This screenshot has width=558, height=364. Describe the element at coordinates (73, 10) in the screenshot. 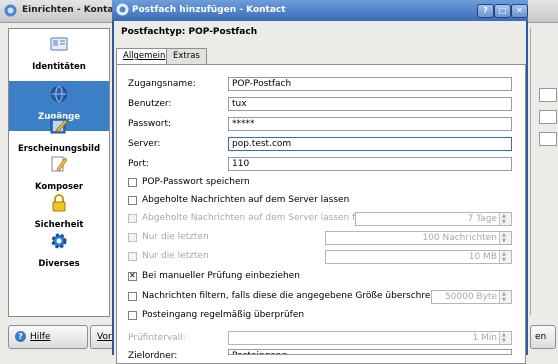

I see `background-window-title: Einrichten - Kontact` at that location.